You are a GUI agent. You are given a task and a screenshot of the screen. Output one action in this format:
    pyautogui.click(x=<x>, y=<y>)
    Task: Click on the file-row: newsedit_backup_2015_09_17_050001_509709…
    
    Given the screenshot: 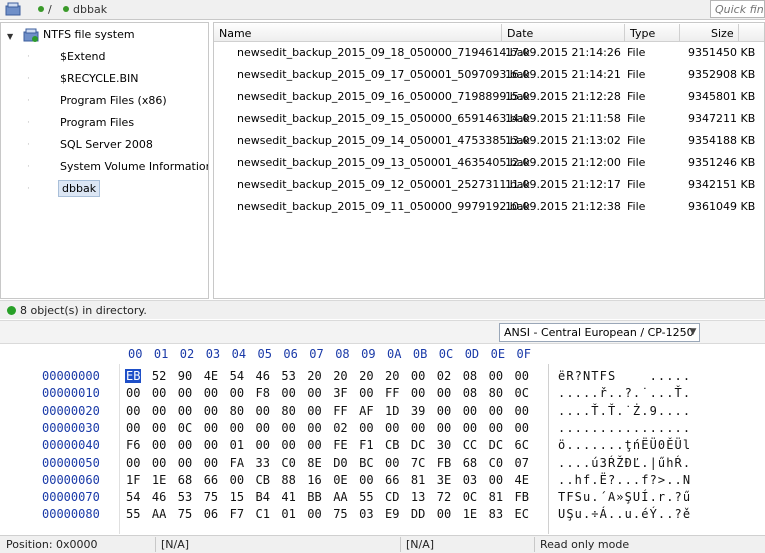 What is the action you would take?
    pyautogui.click(x=489, y=76)
    